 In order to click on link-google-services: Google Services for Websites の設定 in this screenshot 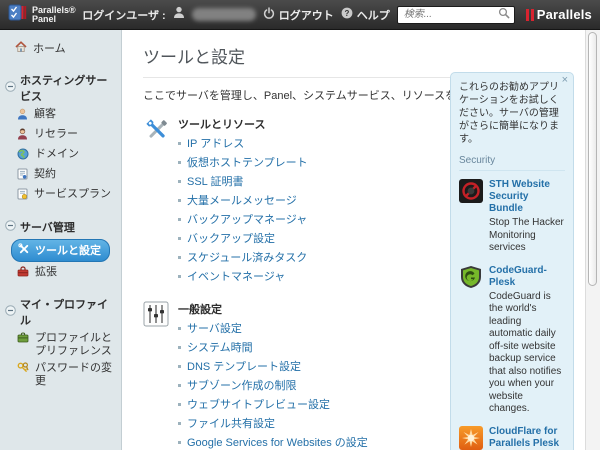, I will do `click(277, 442)`.